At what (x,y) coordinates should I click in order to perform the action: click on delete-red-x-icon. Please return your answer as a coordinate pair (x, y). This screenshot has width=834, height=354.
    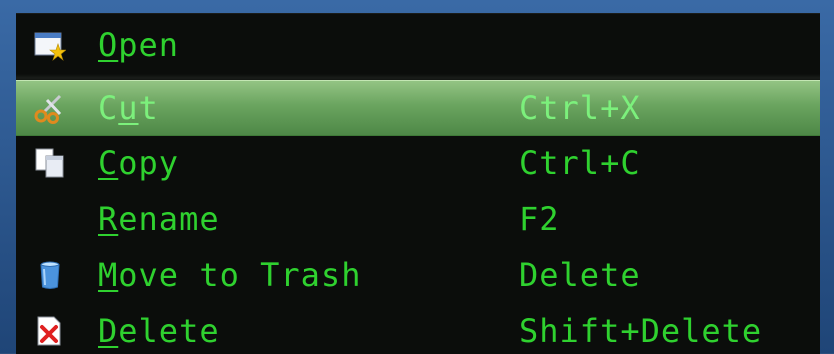
    Looking at the image, I should click on (50, 331).